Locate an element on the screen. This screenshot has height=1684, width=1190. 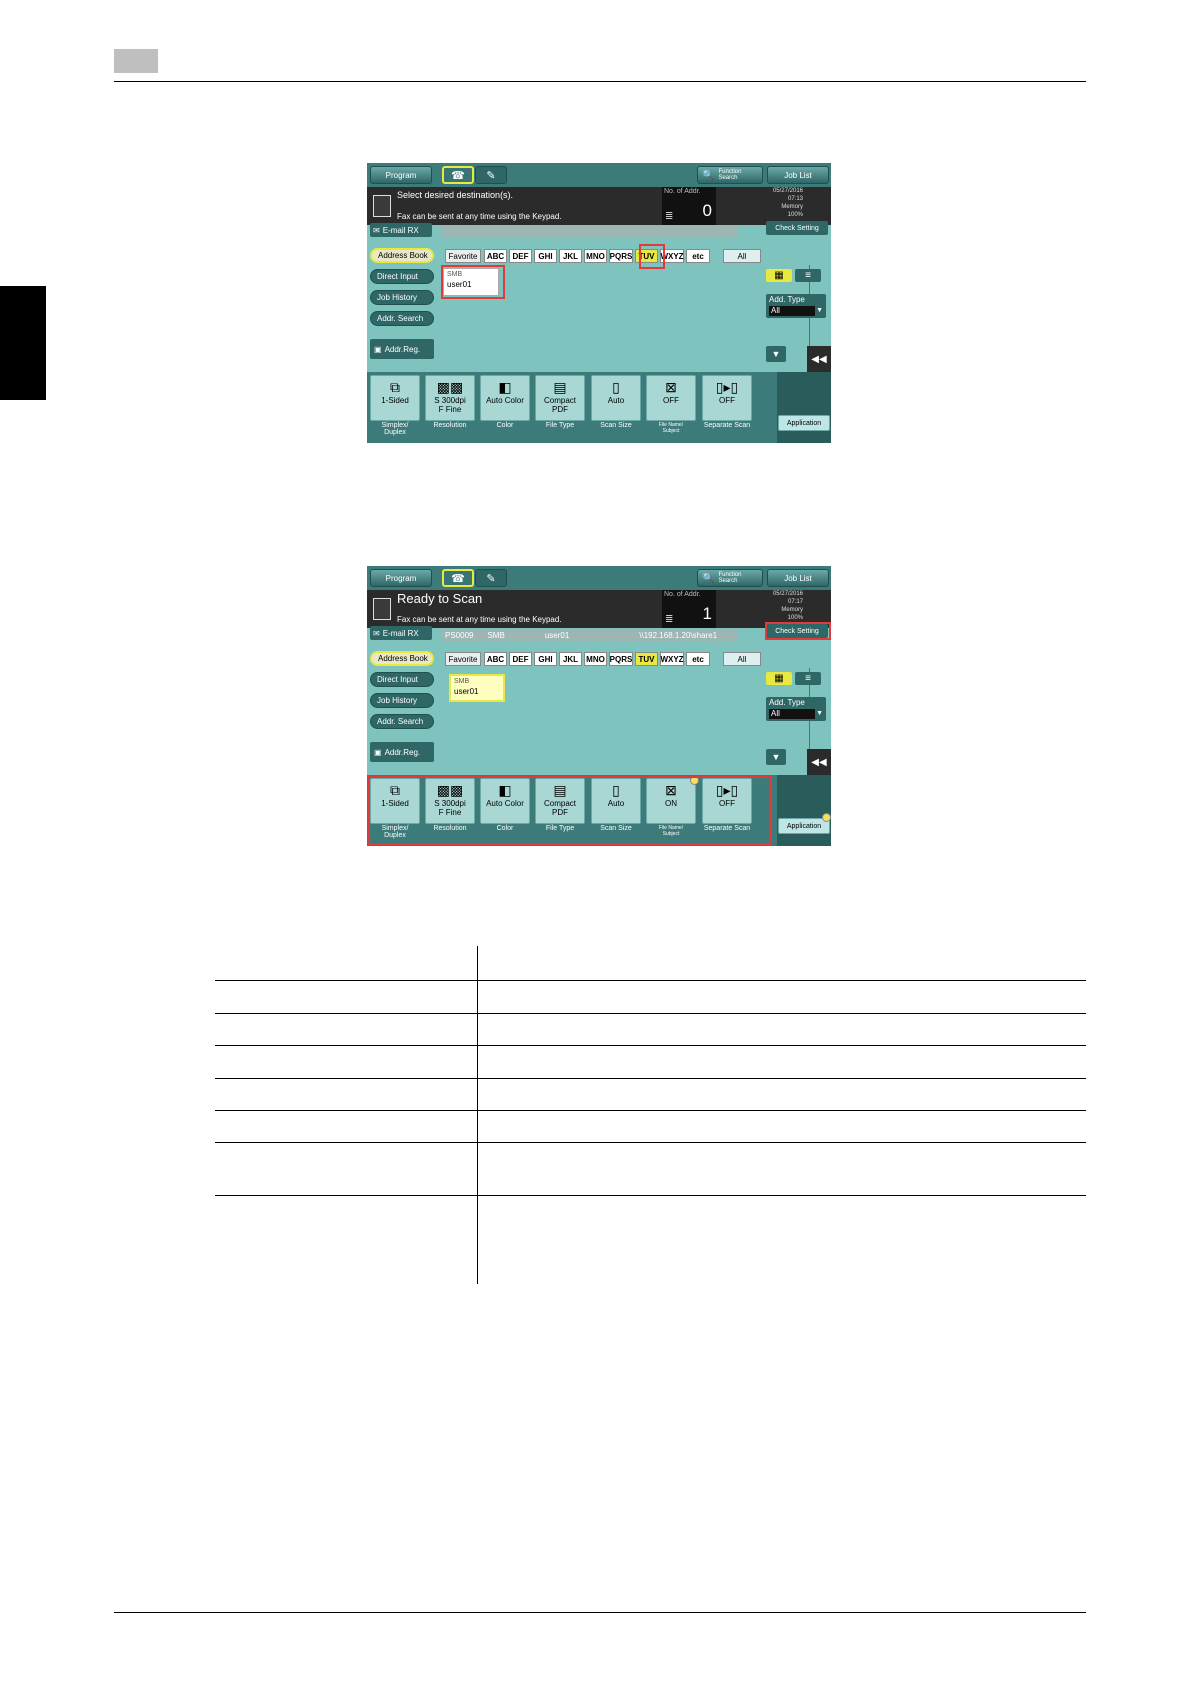
document-icon is located at coordinates (382, 206).